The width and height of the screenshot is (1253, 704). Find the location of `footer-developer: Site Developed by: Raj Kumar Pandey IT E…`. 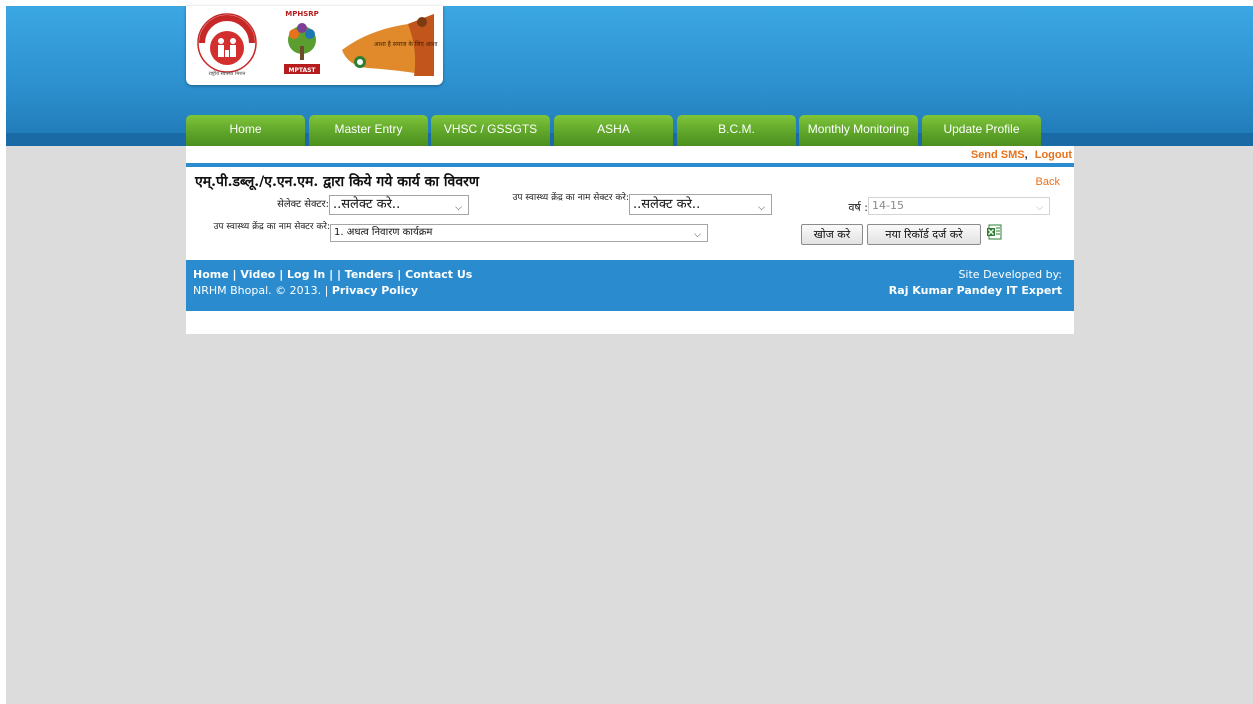

footer-developer: Site Developed by: Raj Kumar Pandey IT E… is located at coordinates (975, 282).